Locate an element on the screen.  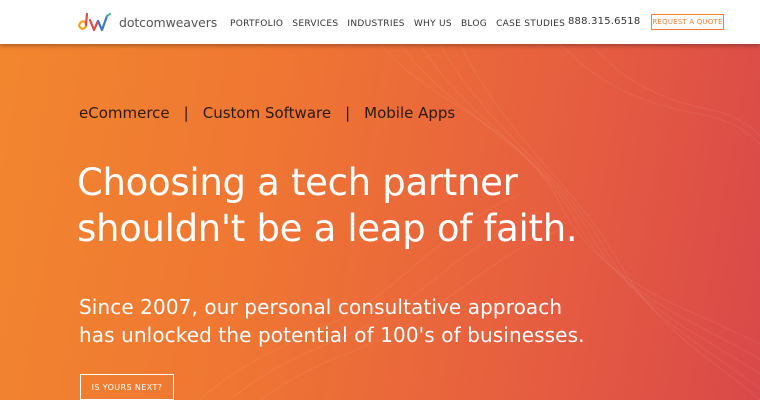
nav-item-why-us: WHY US is located at coordinates (433, 24).